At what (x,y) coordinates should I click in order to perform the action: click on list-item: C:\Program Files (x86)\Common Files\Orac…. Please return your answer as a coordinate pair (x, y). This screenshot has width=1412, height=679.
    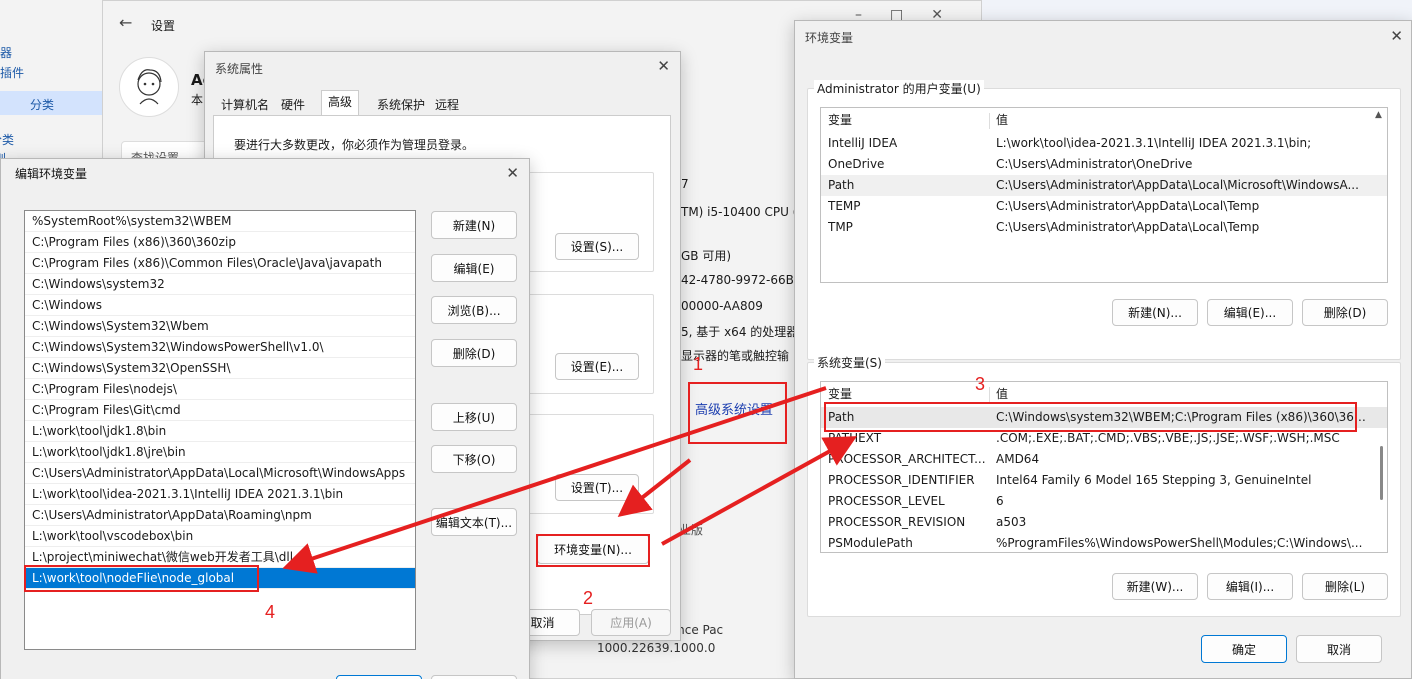
    Looking at the image, I should click on (220, 263).